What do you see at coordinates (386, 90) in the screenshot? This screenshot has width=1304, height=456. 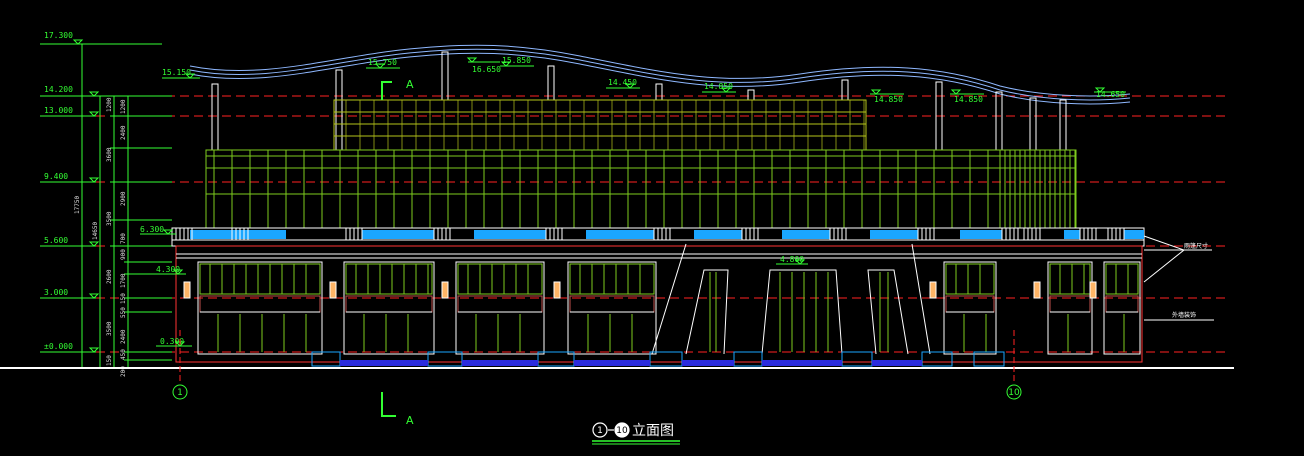 I see `section-mark-top` at bounding box center [386, 90].